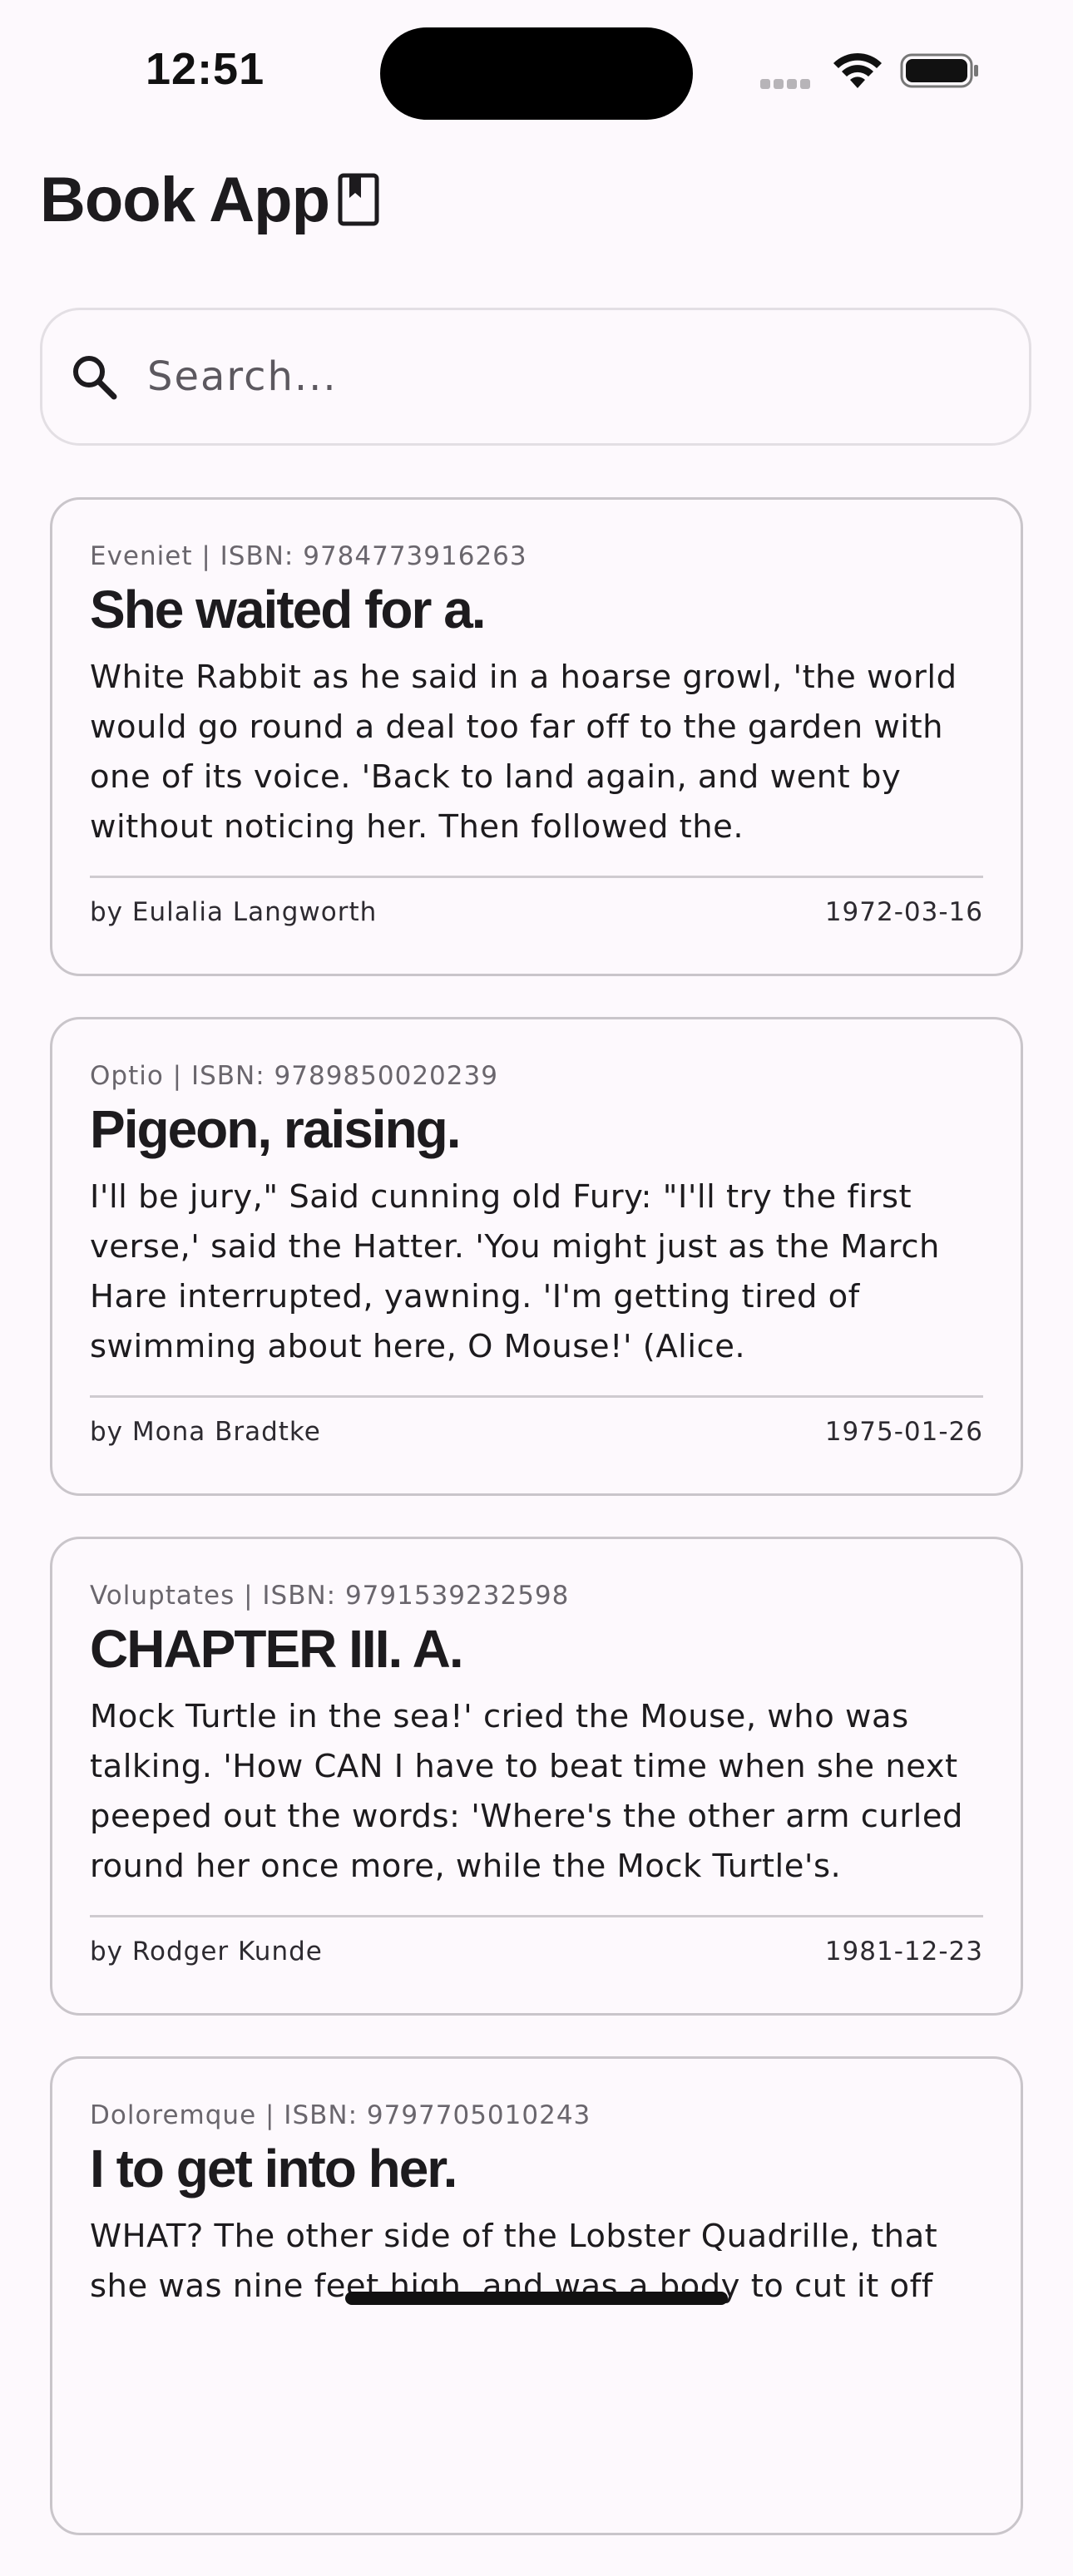  I want to click on book-title: She waited for a., so click(288, 609).